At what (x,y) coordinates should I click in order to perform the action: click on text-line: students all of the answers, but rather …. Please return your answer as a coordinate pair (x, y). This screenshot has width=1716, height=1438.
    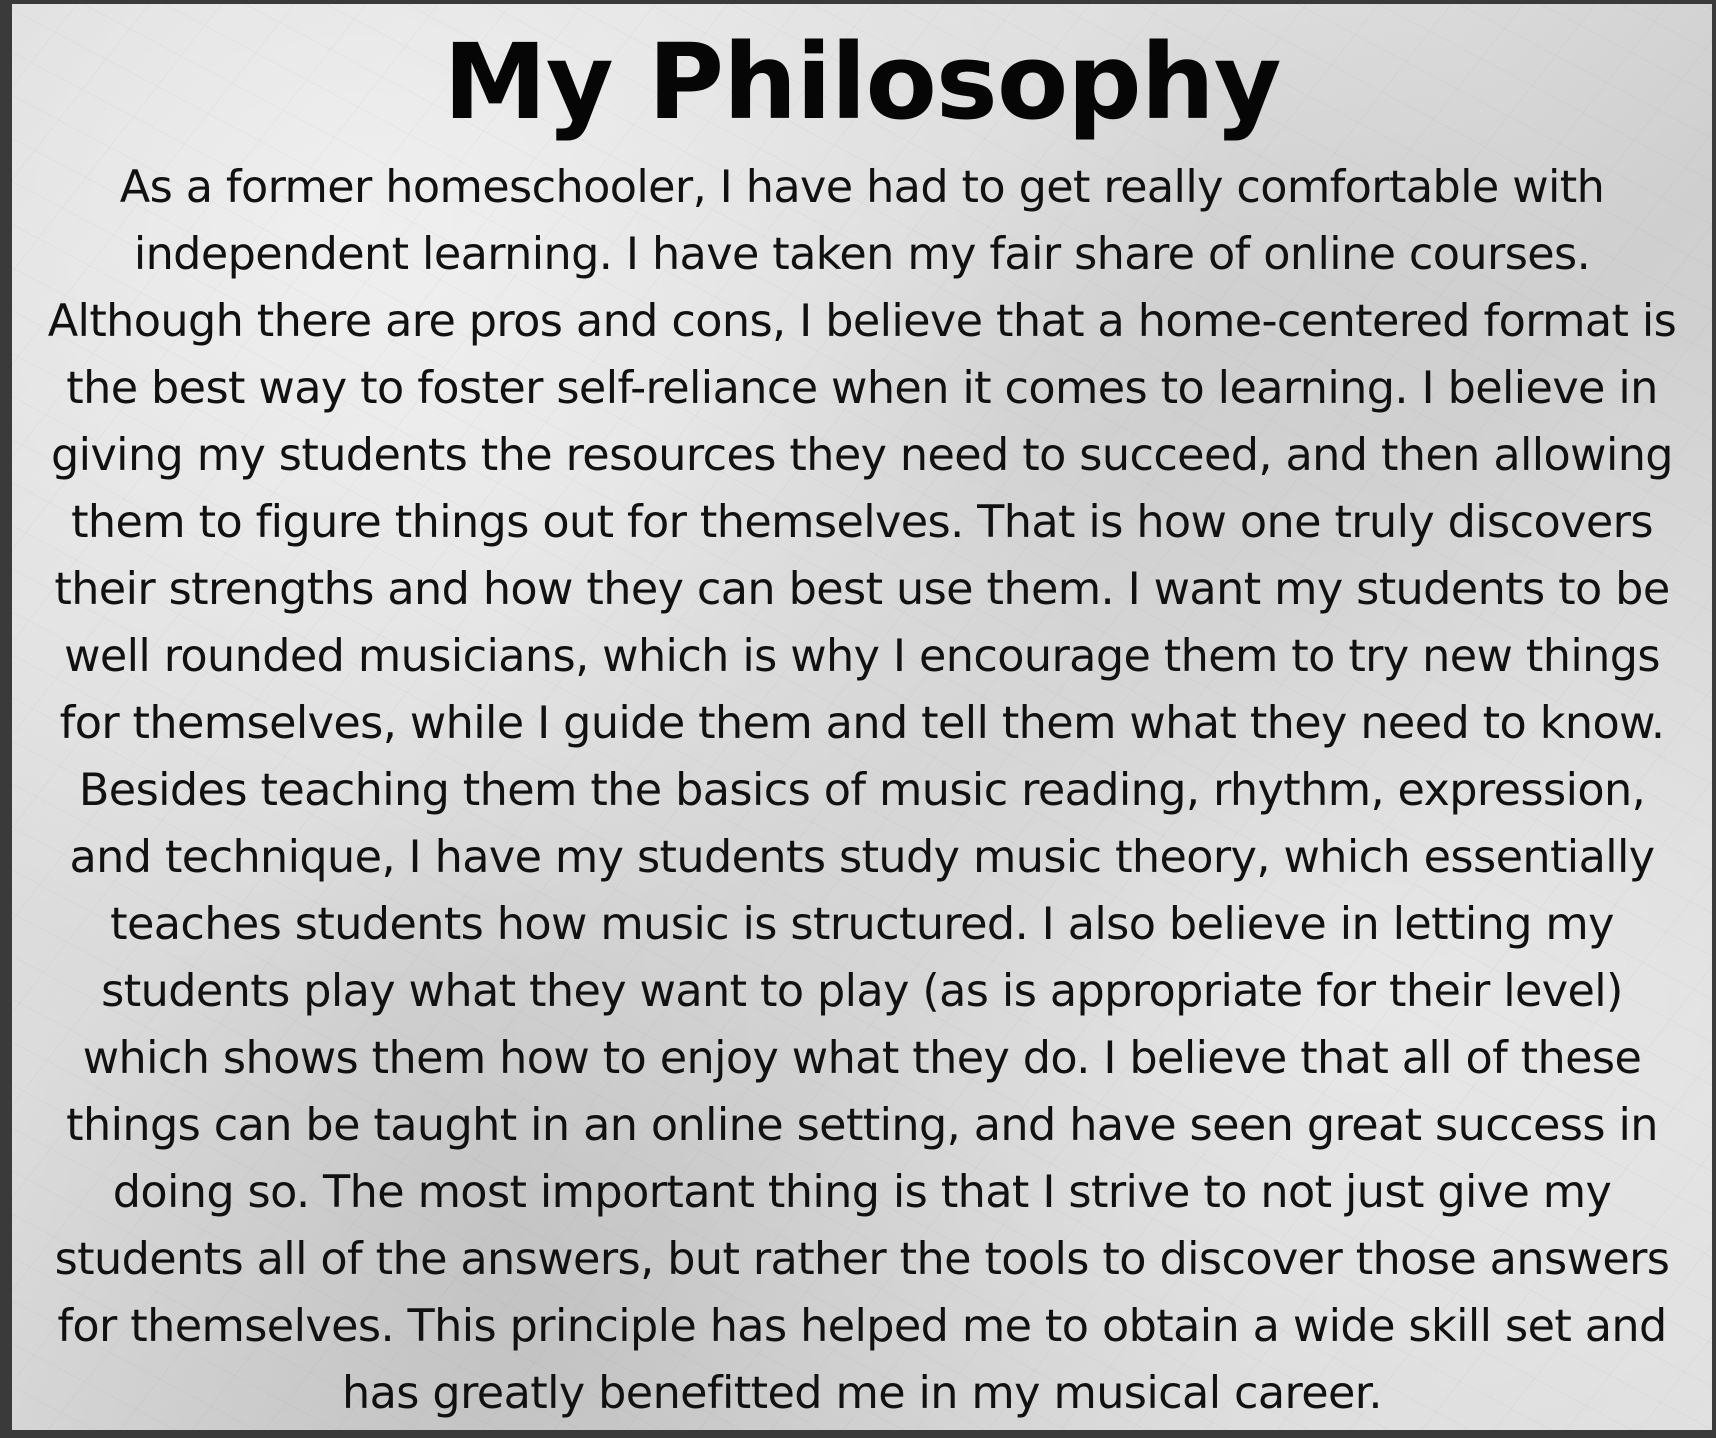
    Looking at the image, I should click on (862, 1259).